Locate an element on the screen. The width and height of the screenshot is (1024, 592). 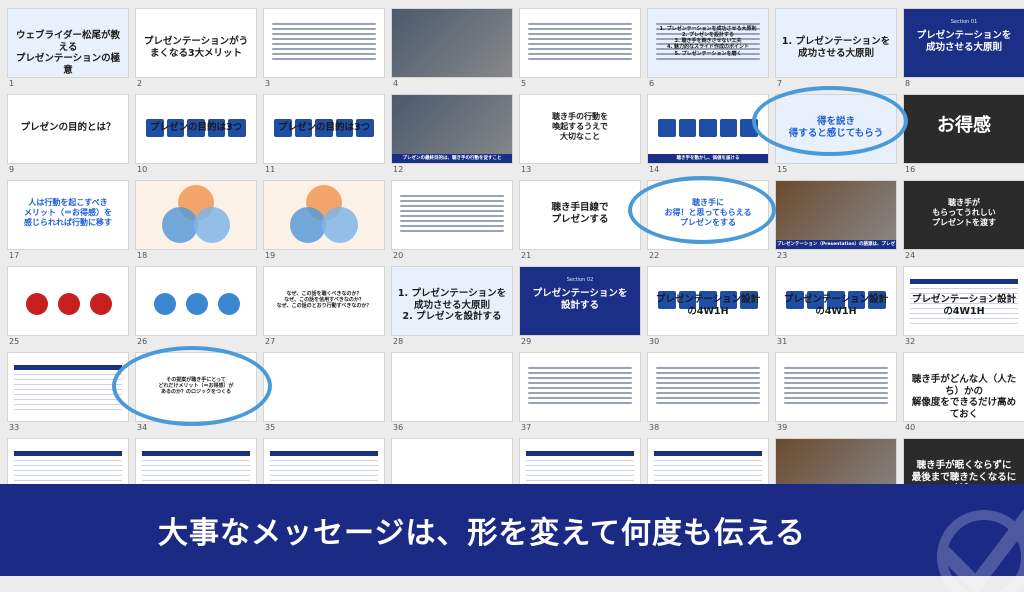
slide-thumbnail-cell: 得を説き 得すると感じてもらう 15 is located at coordinates (836, 136).